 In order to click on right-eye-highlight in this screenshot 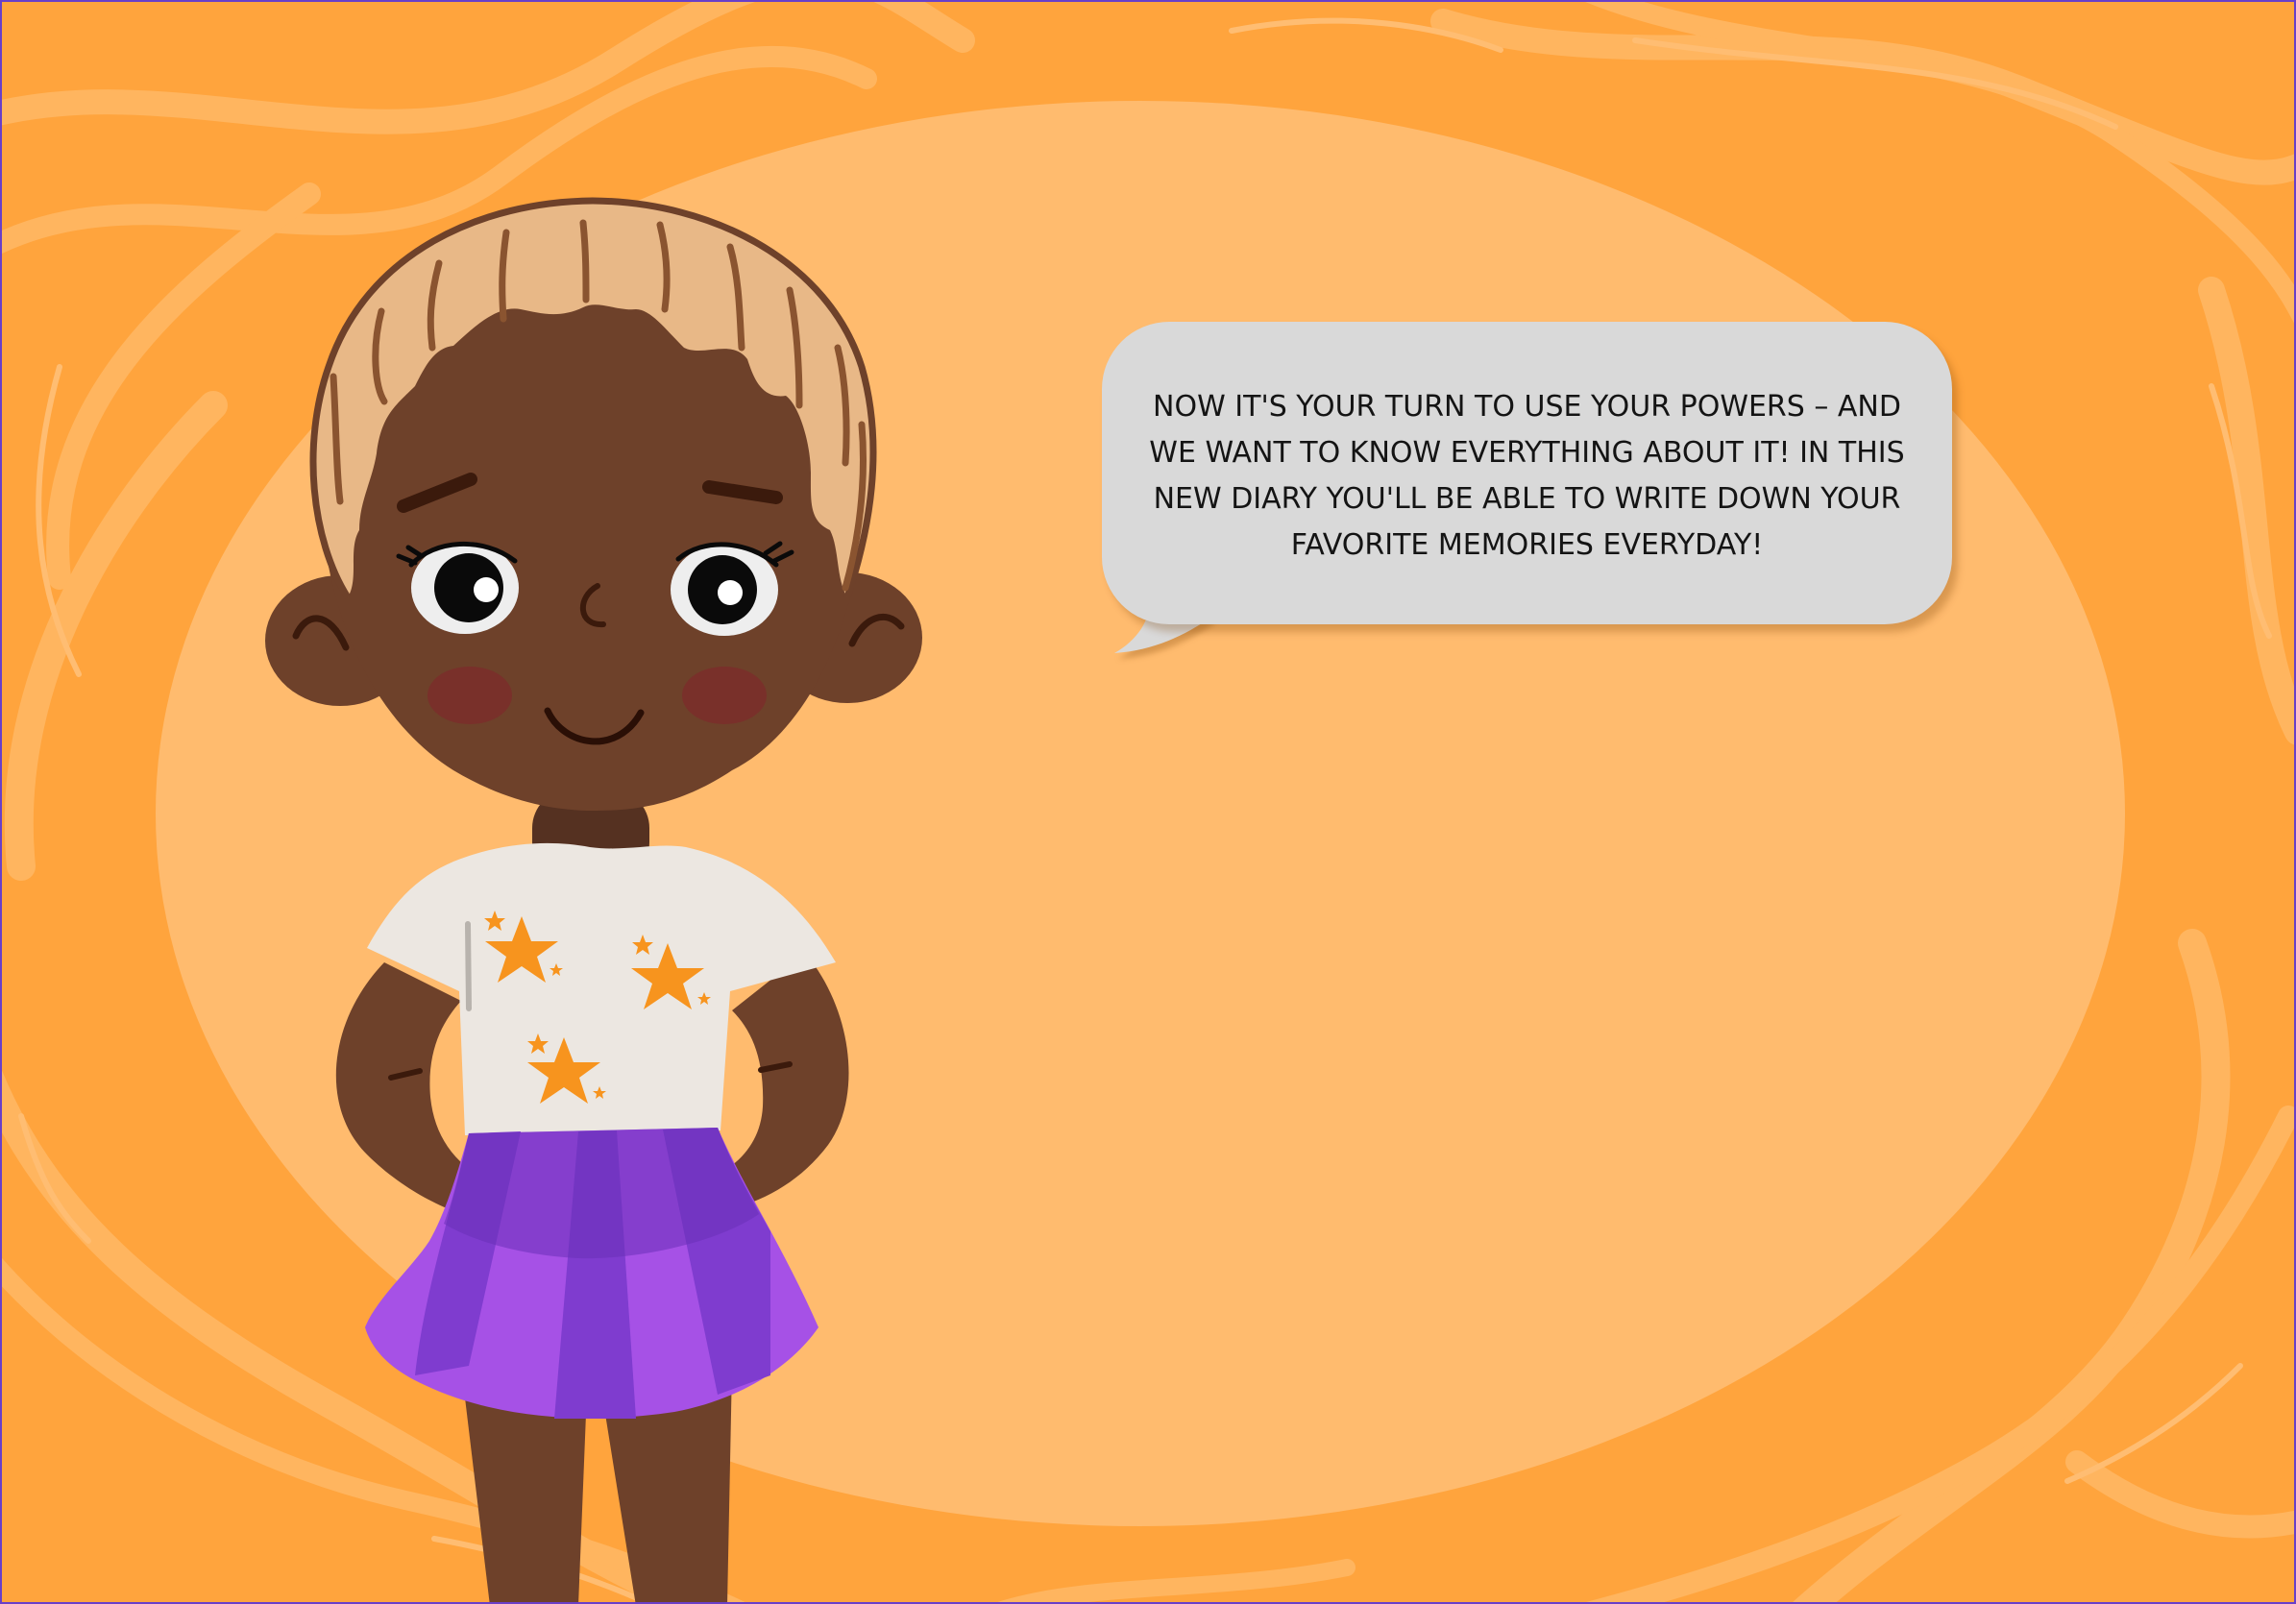, I will do `click(730, 592)`.